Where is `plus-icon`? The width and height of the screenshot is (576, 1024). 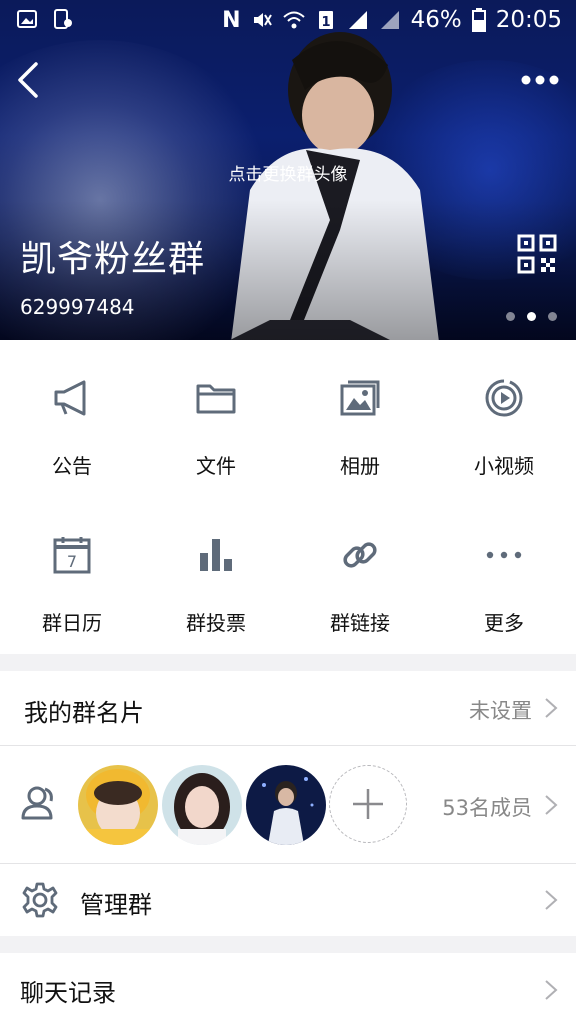
plus-icon is located at coordinates (368, 804).